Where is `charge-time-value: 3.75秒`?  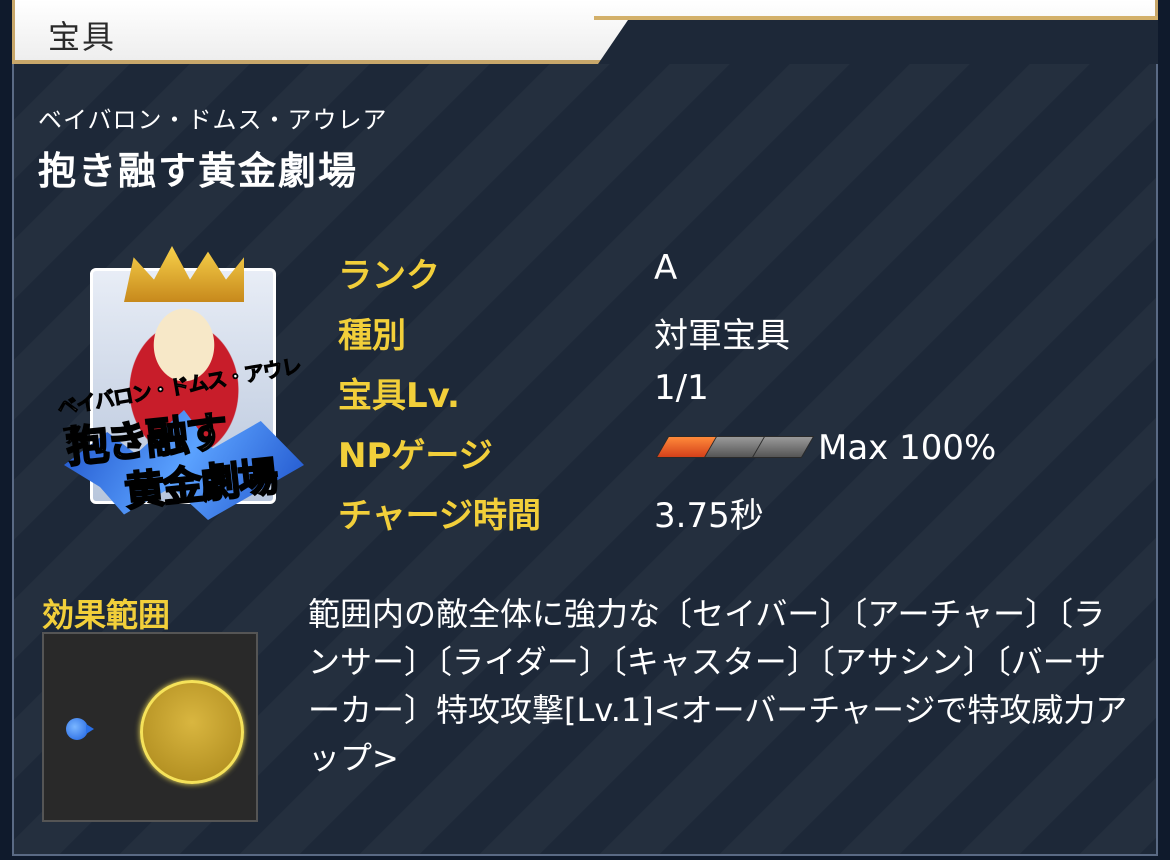
charge-time-value: 3.75秒 is located at coordinates (709, 516).